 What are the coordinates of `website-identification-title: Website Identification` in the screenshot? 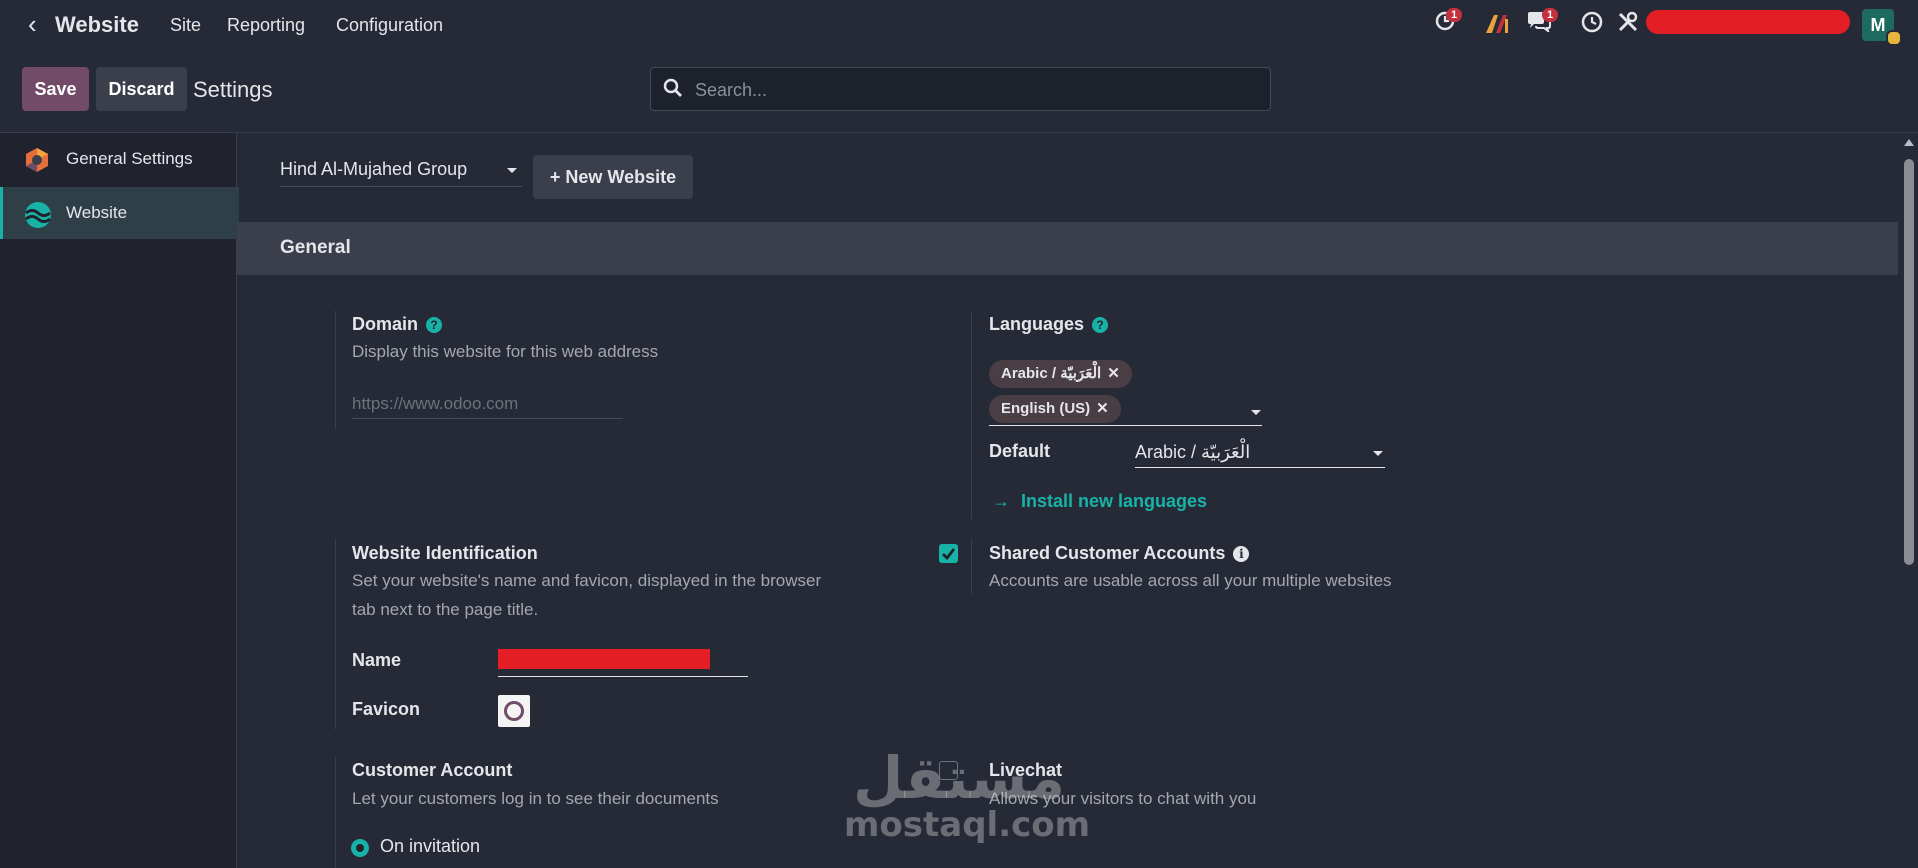 It's located at (445, 553).